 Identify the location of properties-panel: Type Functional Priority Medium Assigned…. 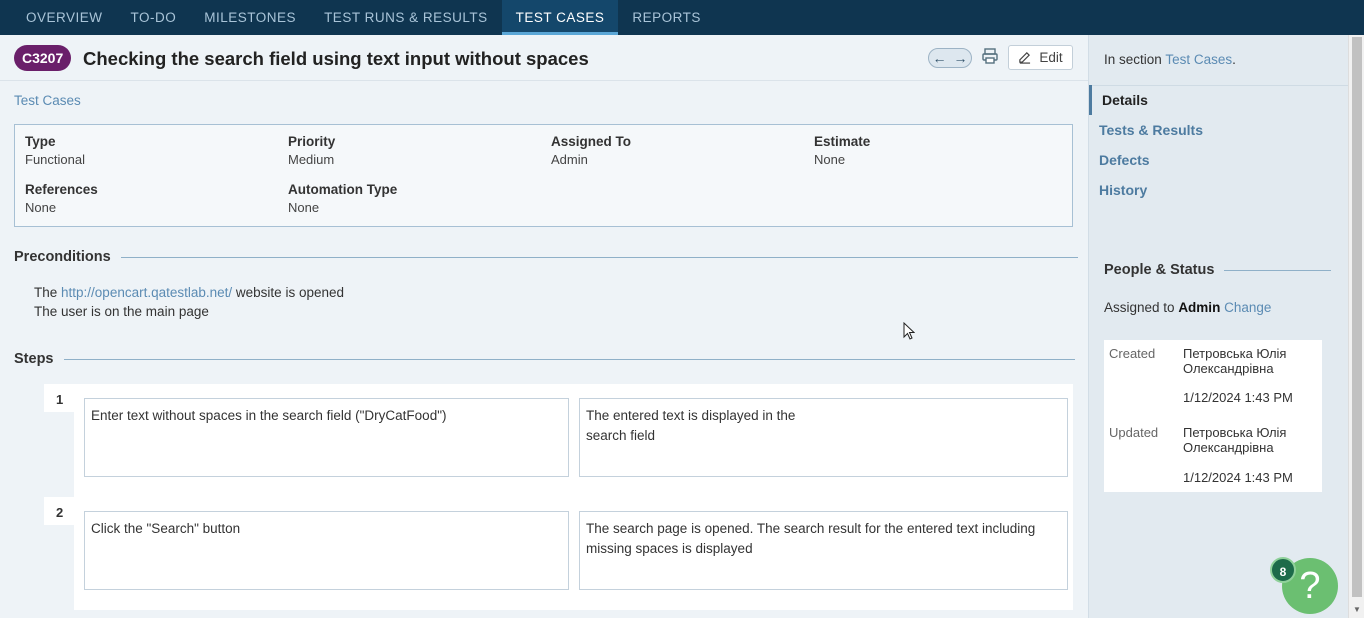
(543, 175).